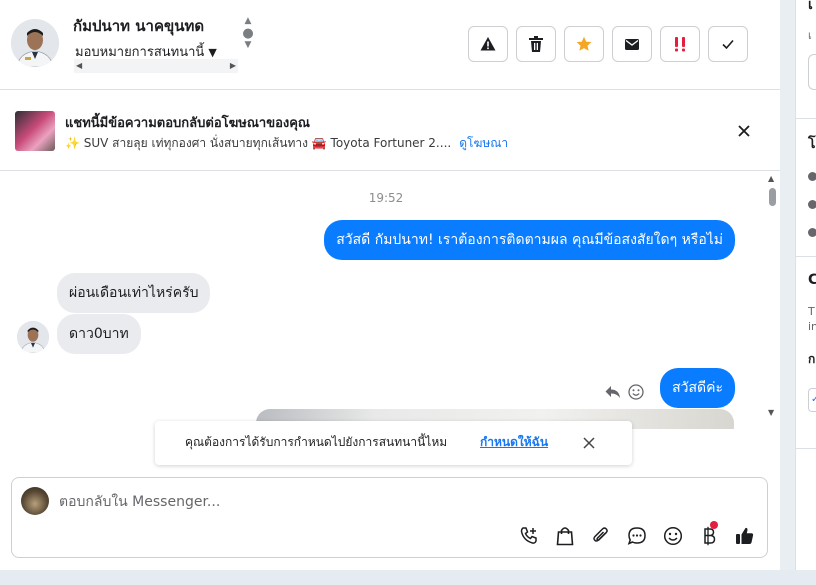 Image resolution: width=816 pixels, height=585 pixels. What do you see at coordinates (811, 311) in the screenshot?
I see `panel-fragment: T` at bounding box center [811, 311].